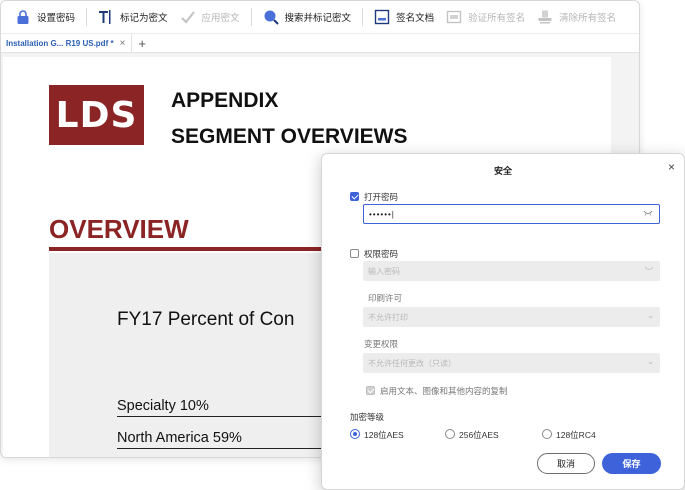 The image size is (685, 490). What do you see at coordinates (355, 434) in the screenshot?
I see `radio-128-aes` at bounding box center [355, 434].